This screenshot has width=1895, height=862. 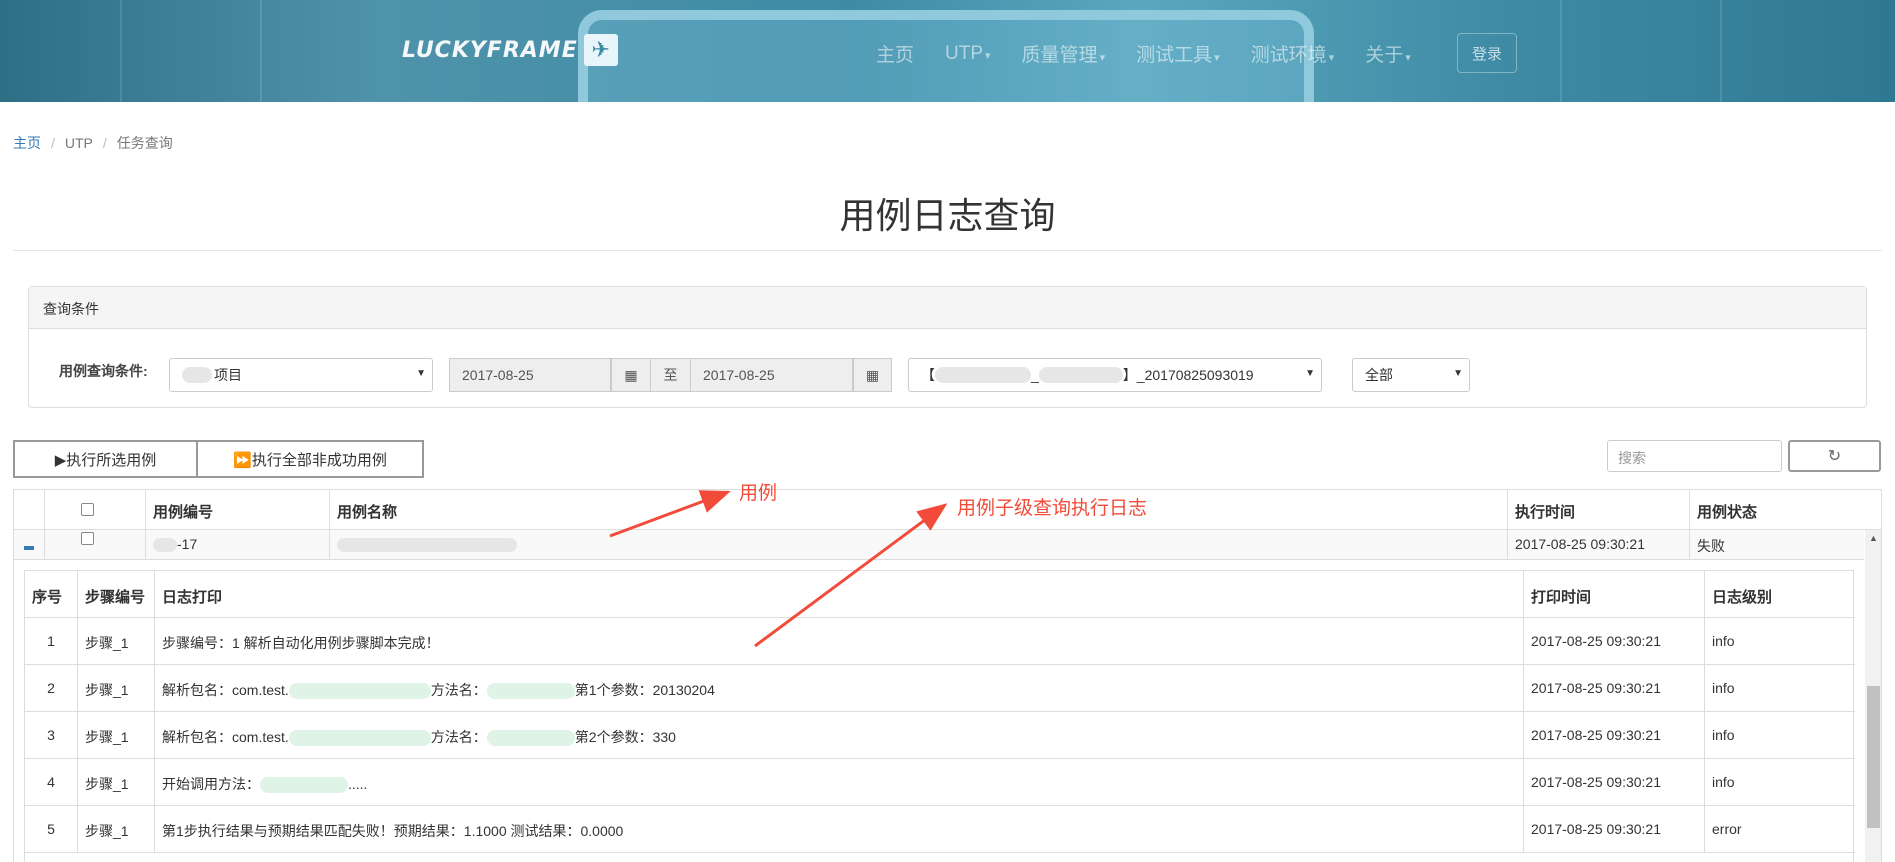 What do you see at coordinates (211, 784) in the screenshot?
I see `log-message-text: 开始调用方法：` at bounding box center [211, 784].